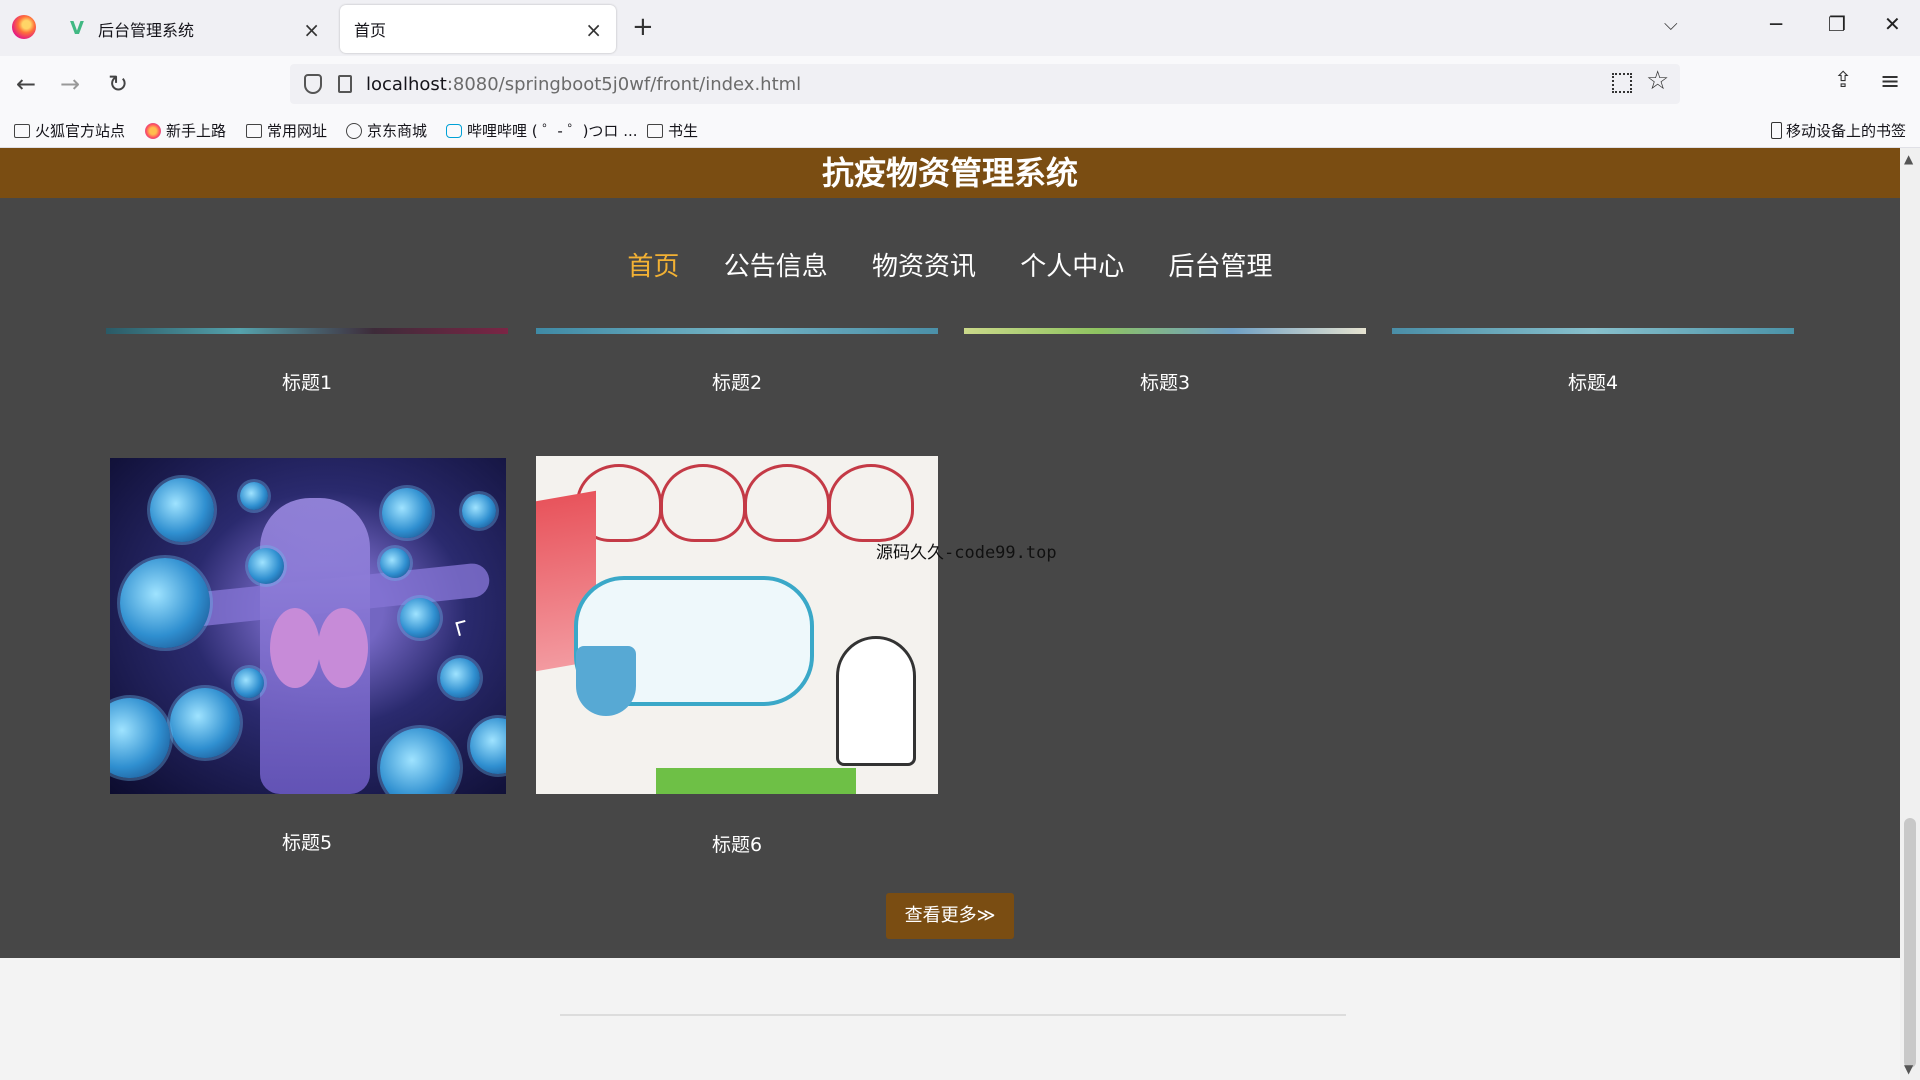 The width and height of the screenshot is (1920, 1080). Describe the element at coordinates (1837, 24) in the screenshot. I see `restore-icon: ❐` at that location.